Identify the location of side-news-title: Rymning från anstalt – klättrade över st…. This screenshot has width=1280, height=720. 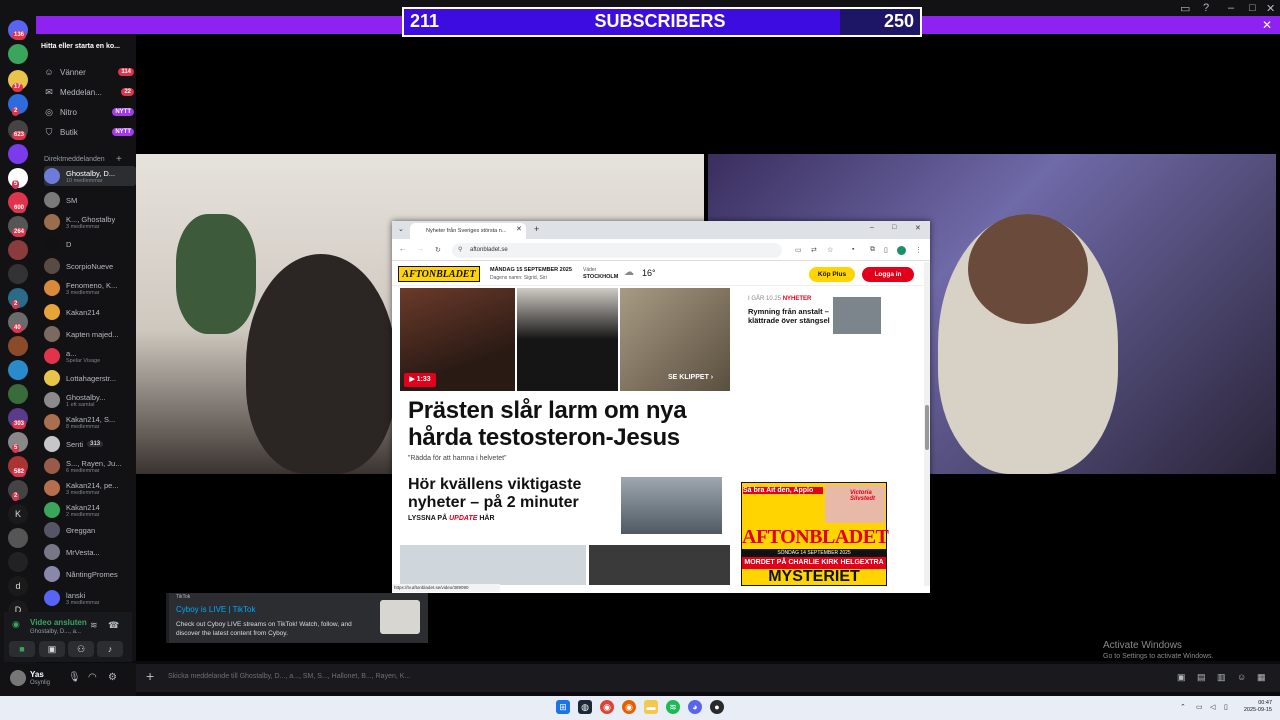
(789, 316).